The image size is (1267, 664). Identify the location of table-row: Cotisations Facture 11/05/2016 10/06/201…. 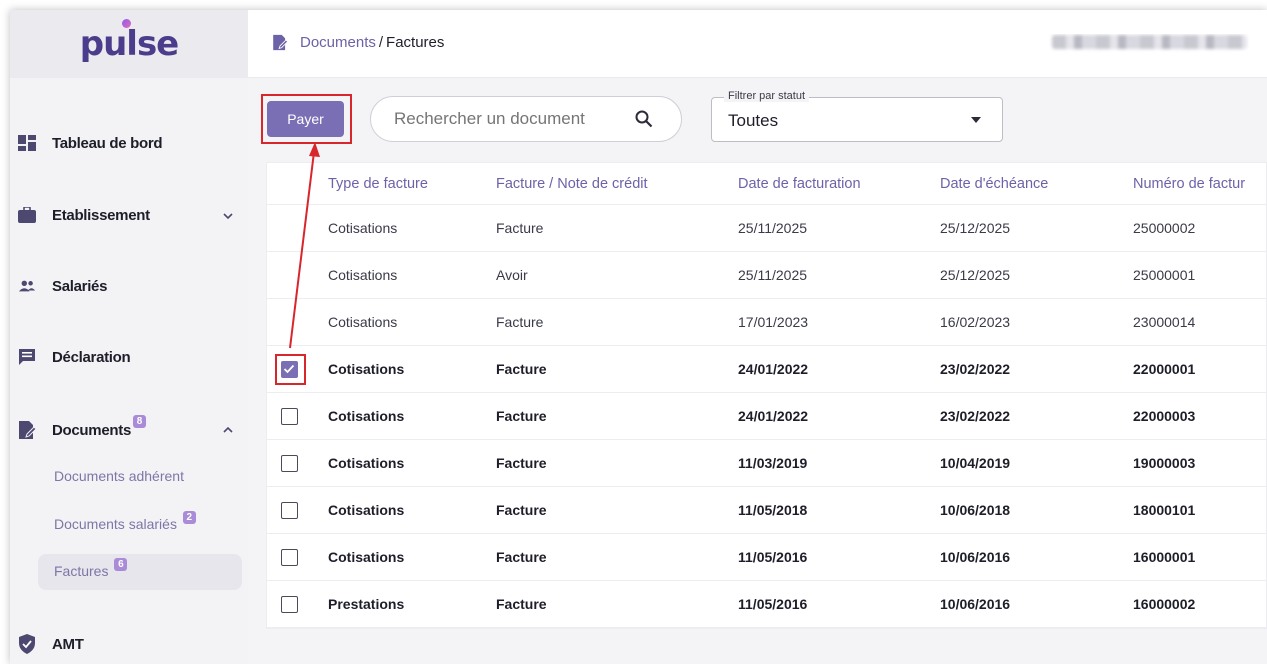
(766, 557).